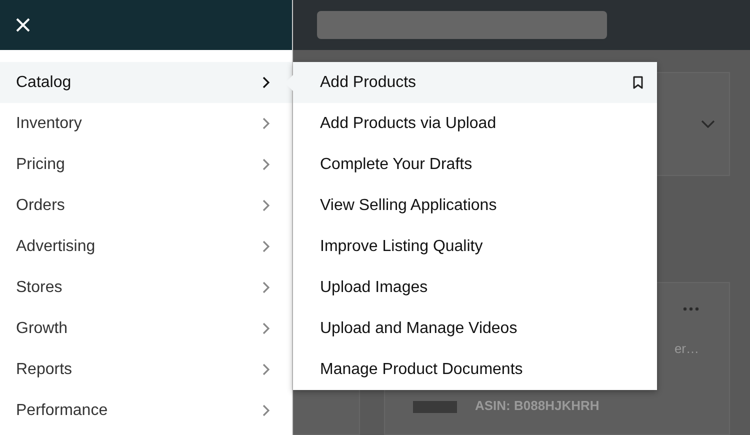  Describe the element at coordinates (537, 405) in the screenshot. I see `asin-text: ASIN: B088HJKHRH` at that location.